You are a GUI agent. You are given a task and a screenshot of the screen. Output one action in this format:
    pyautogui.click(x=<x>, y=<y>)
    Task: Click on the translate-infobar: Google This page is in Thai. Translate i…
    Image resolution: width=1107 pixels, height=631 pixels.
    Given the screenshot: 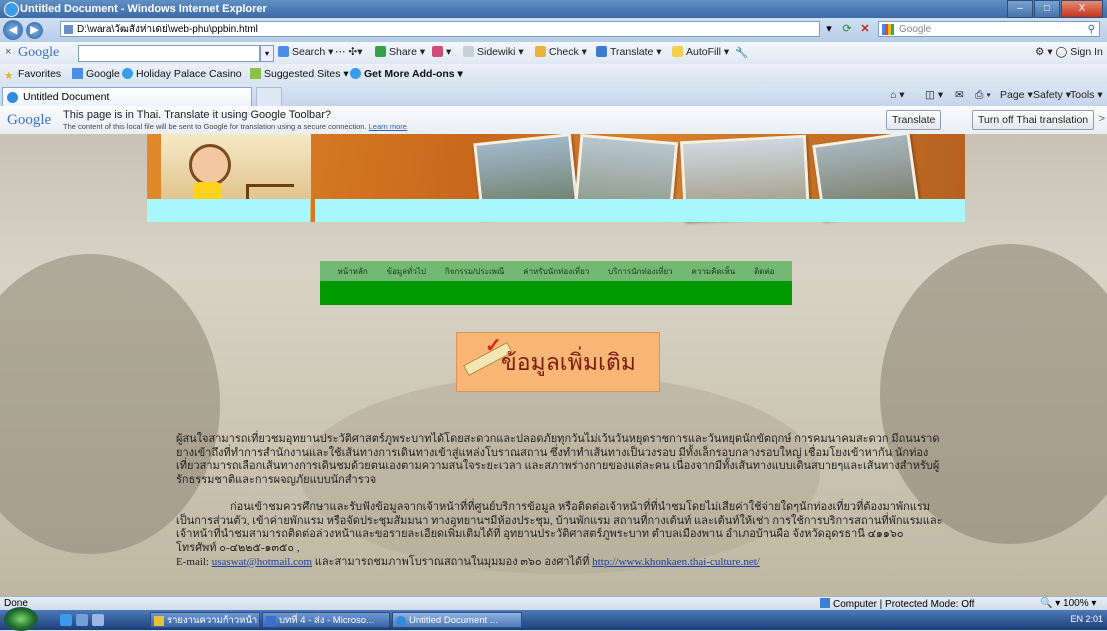 What is the action you would take?
    pyautogui.click(x=553, y=120)
    